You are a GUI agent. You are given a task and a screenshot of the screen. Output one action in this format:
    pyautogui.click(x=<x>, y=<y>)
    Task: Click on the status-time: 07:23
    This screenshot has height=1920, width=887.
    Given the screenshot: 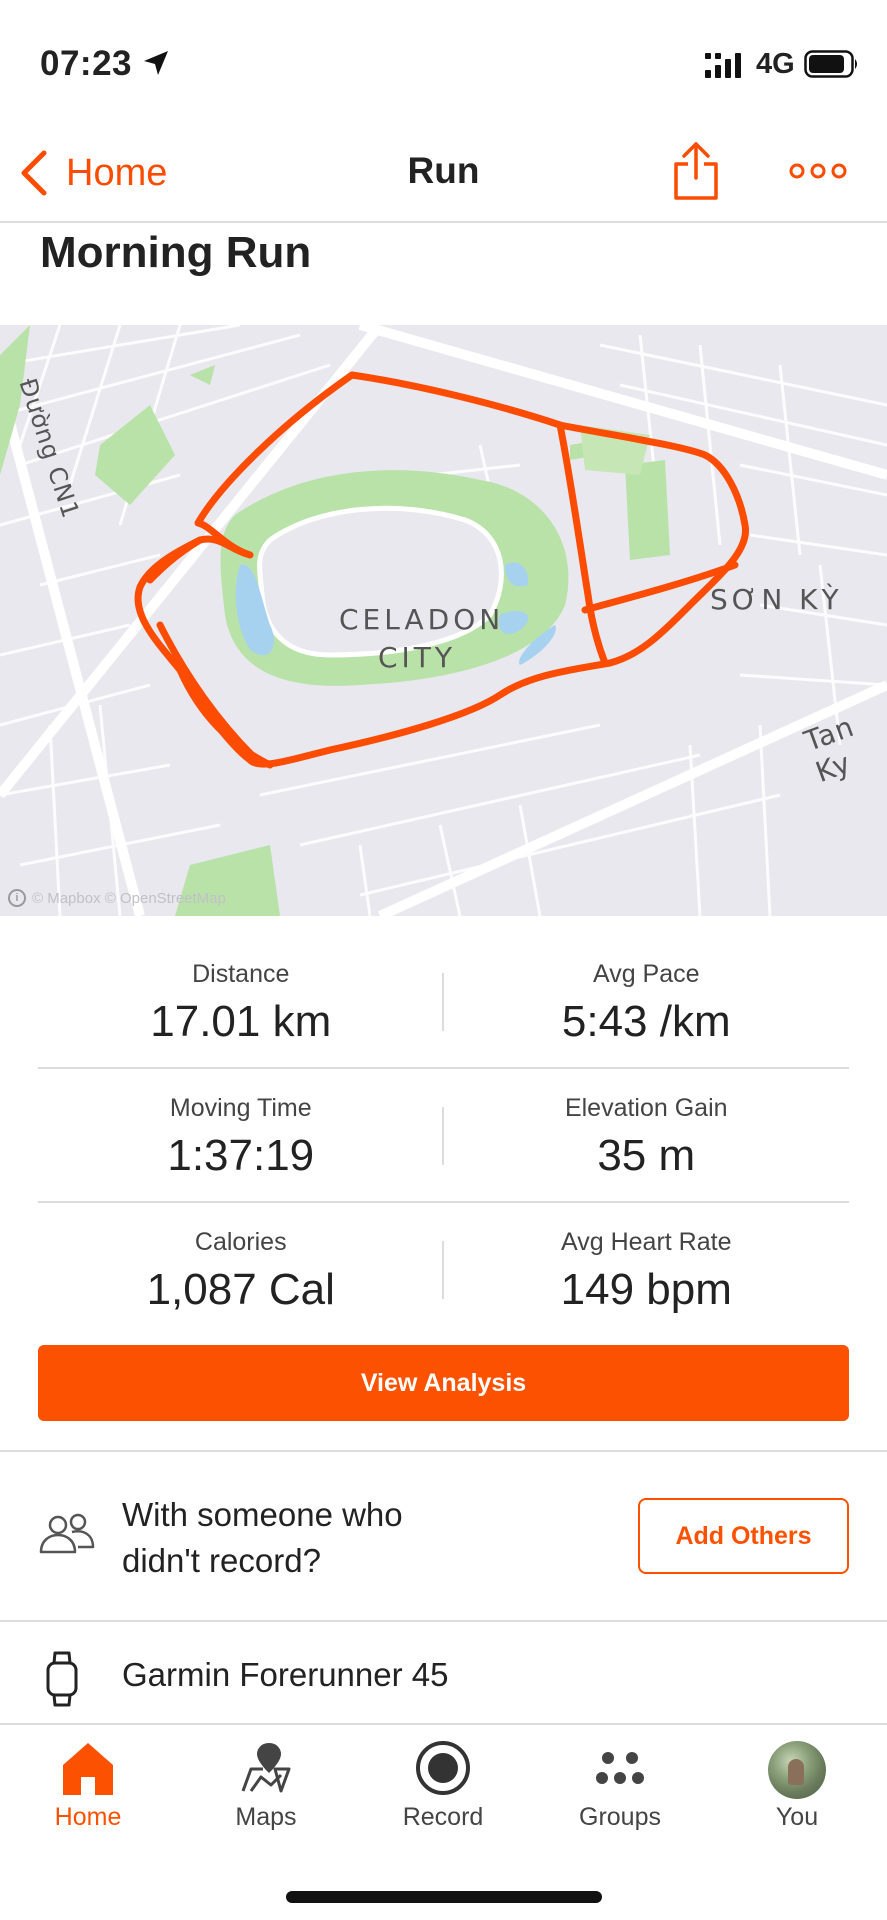 What is the action you would take?
    pyautogui.click(x=86, y=63)
    